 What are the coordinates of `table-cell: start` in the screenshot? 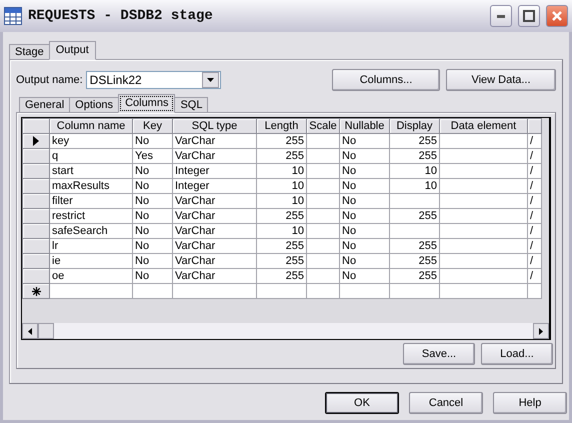 It's located at (91, 171).